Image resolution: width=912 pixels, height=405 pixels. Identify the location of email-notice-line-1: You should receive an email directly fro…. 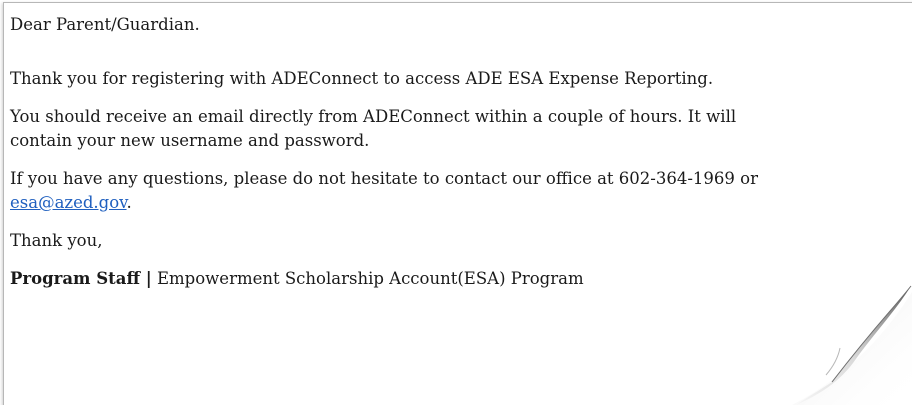
(373, 116).